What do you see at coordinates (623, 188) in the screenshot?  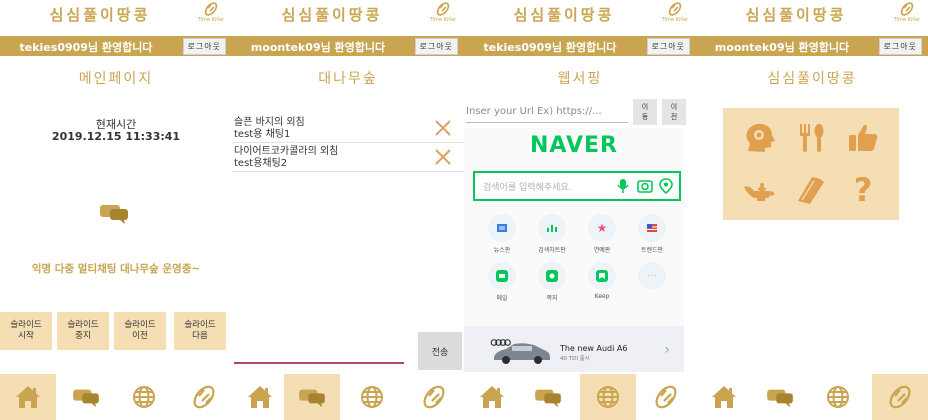 I see `microphone-icon` at bounding box center [623, 188].